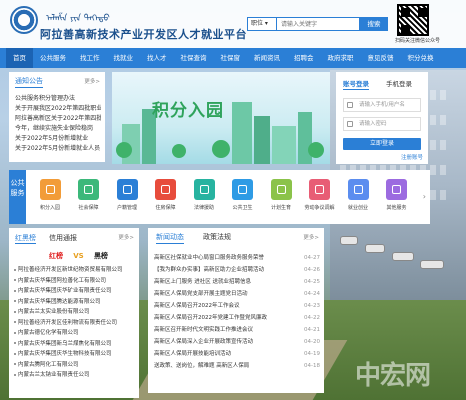 Image resolution: width=466 pixels, height=400 pixels. Describe the element at coordinates (341, 58) in the screenshot. I see `nav-item: 政府求职` at that location.